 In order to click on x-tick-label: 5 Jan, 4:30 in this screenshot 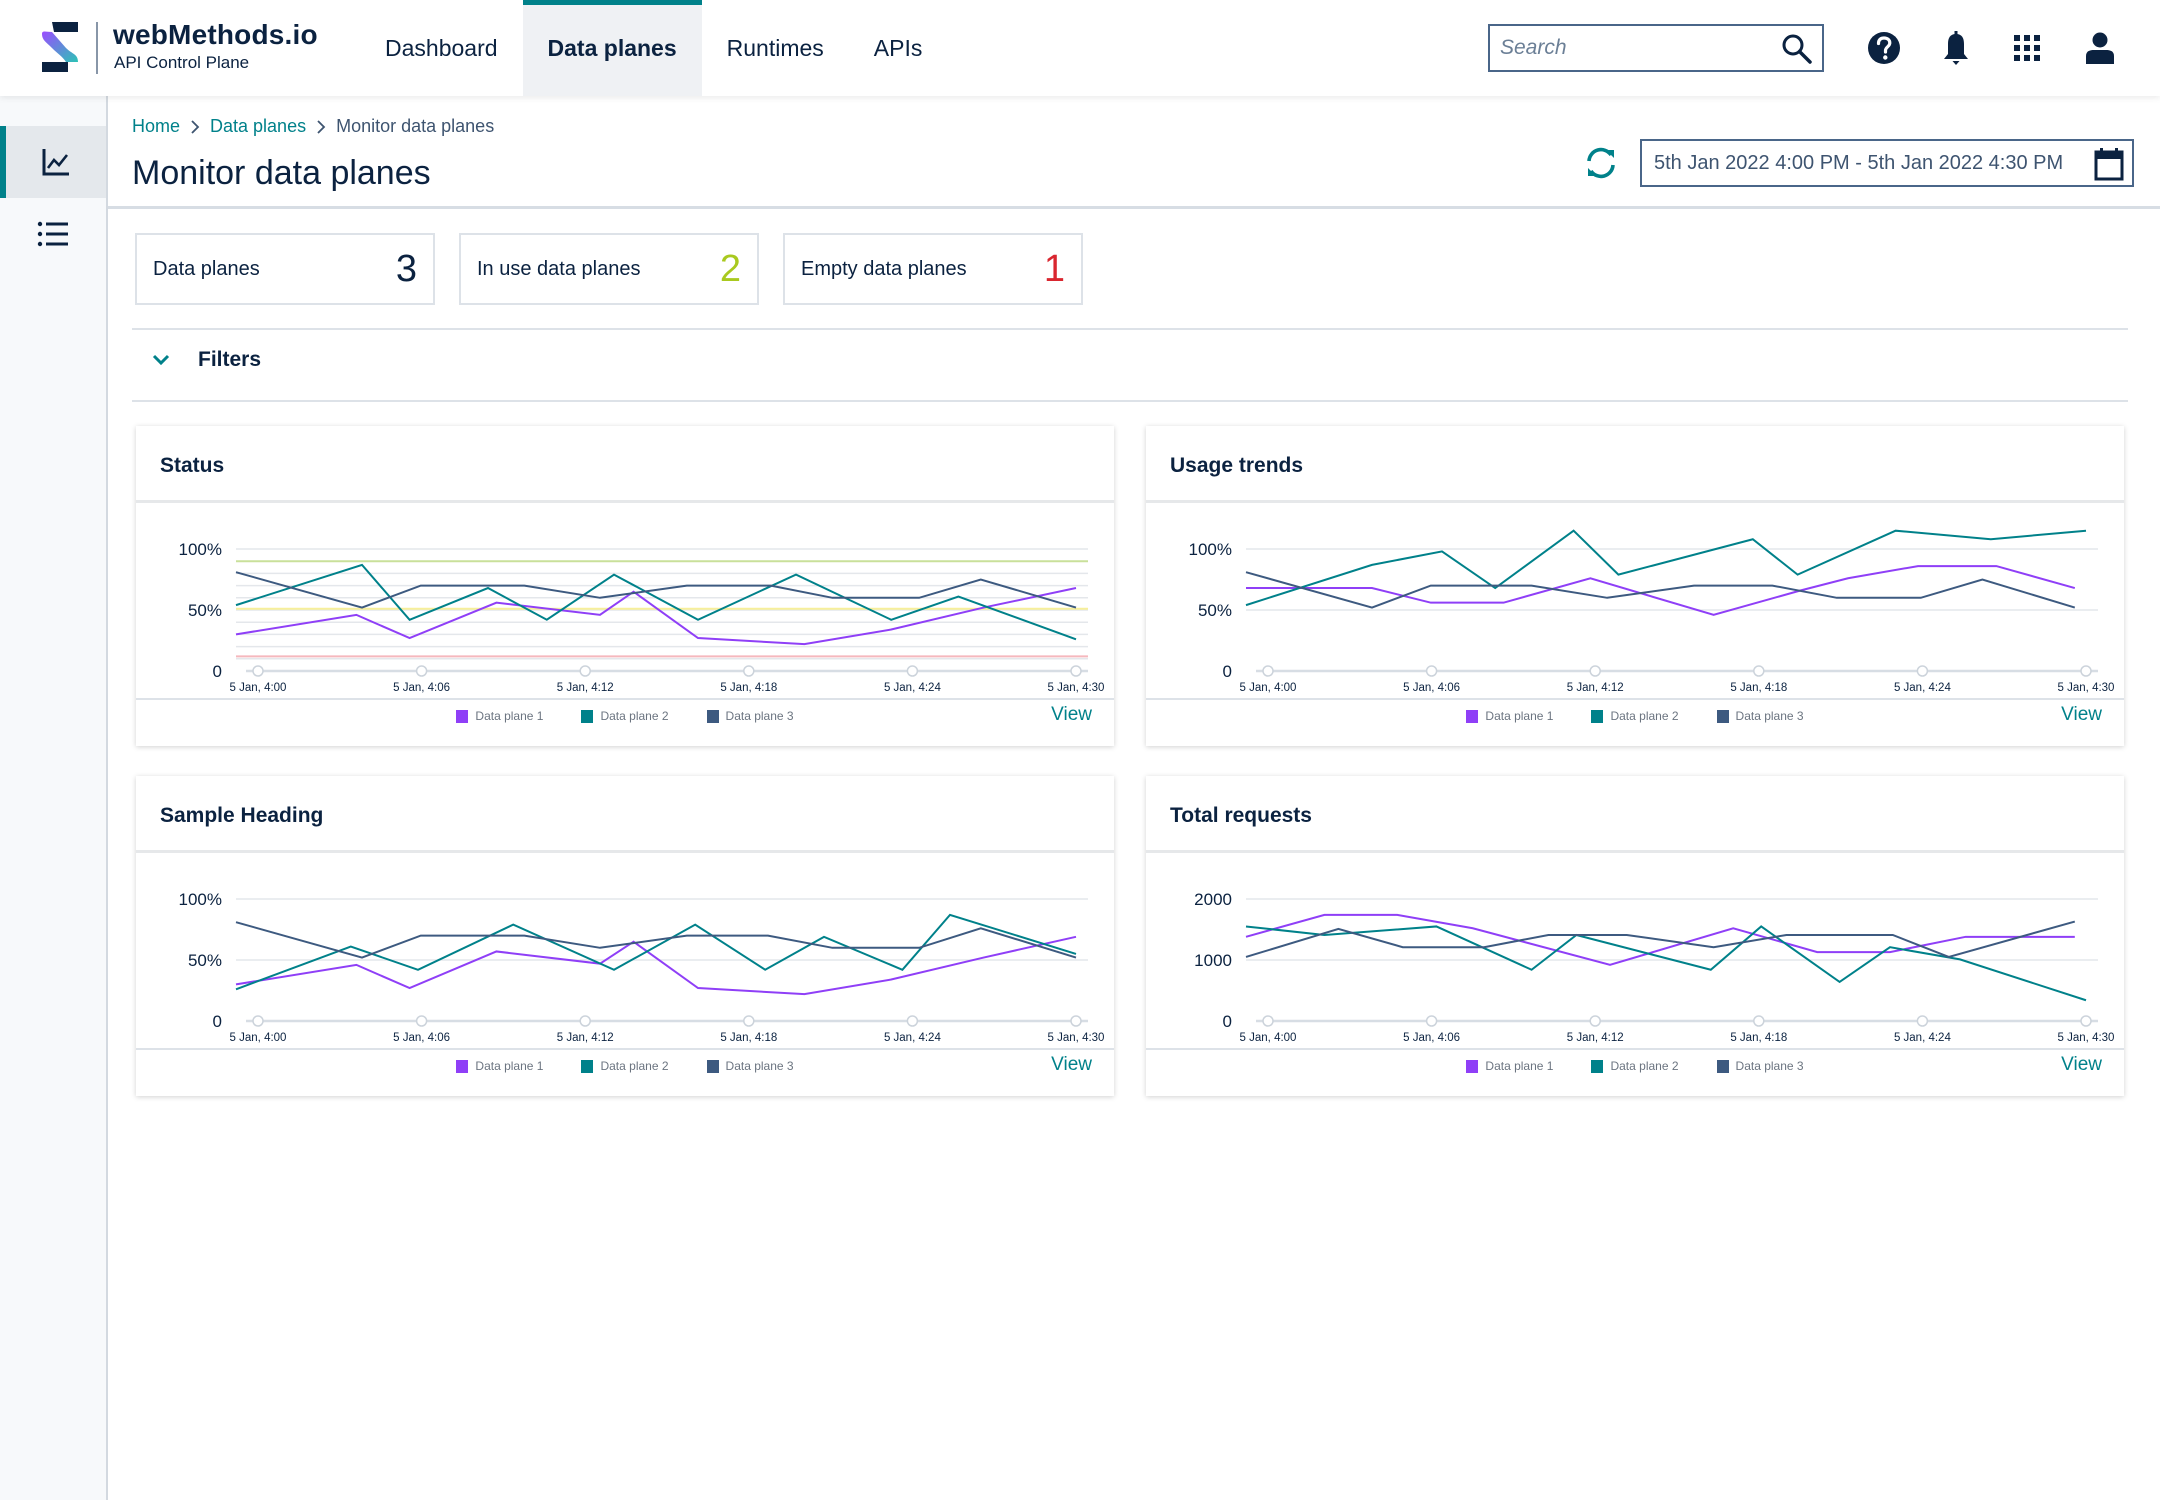, I will do `click(1076, 1038)`.